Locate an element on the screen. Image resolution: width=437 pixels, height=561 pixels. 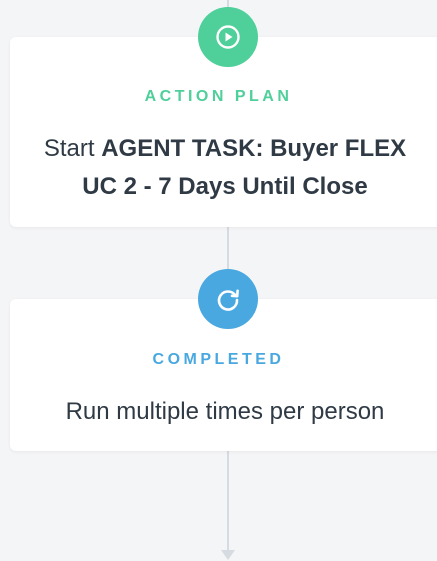
step-action-plan-name-line-1: AGENT TASK: Buyer FLEX is located at coordinates (254, 148).